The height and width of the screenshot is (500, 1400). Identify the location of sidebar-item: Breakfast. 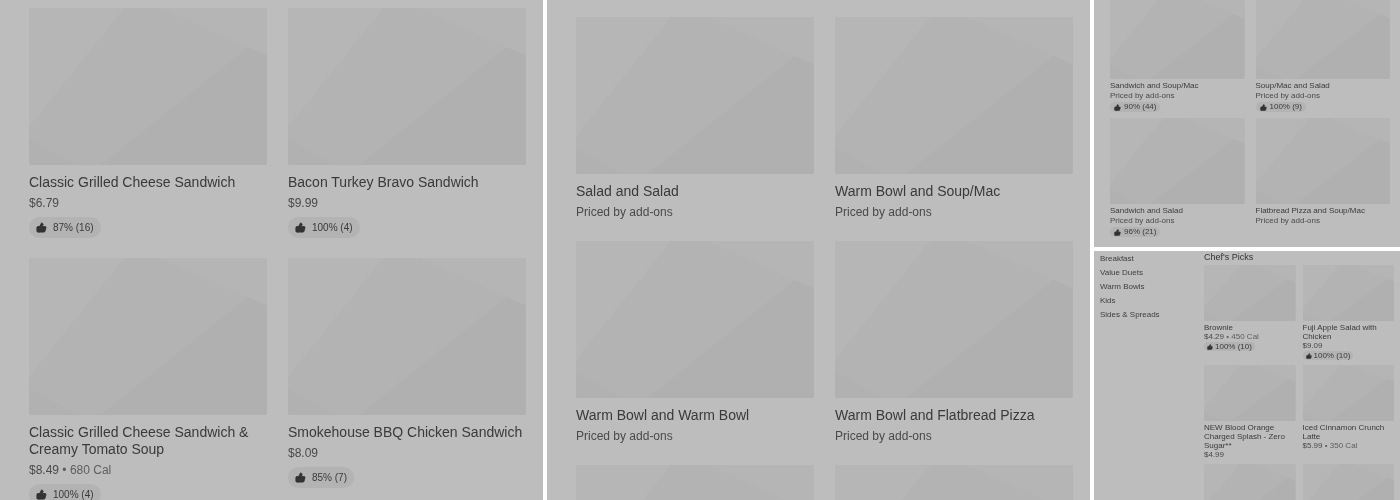
(1152, 259).